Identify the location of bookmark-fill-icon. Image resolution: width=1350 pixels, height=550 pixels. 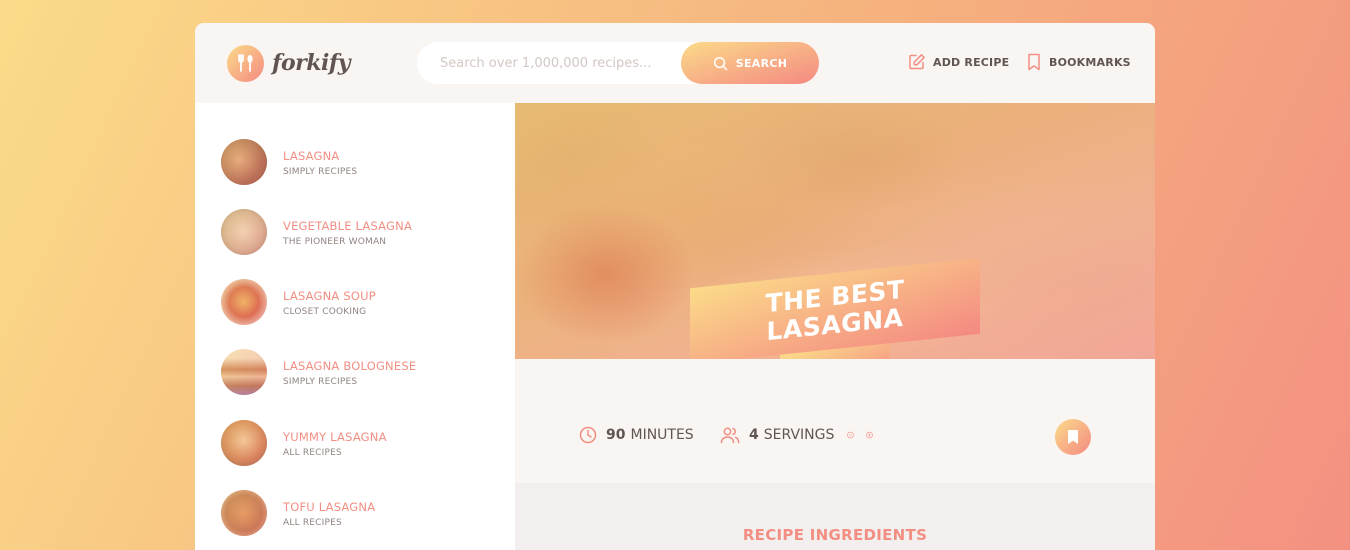
(1073, 437).